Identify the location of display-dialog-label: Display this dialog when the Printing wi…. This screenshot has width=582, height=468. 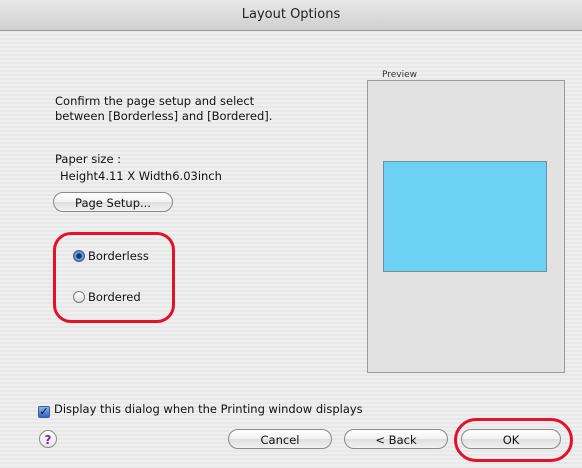
(208, 409).